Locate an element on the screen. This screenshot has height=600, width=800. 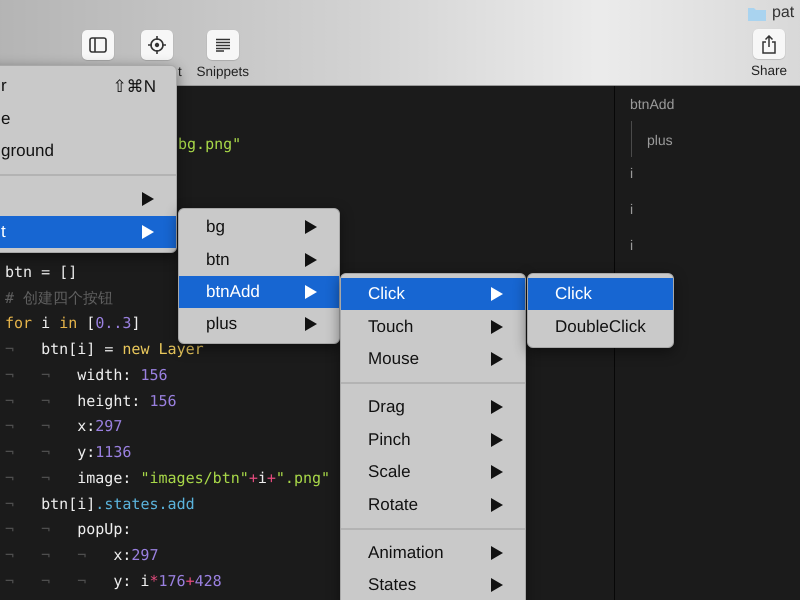
menu-item: DoubleClick is located at coordinates (600, 326).